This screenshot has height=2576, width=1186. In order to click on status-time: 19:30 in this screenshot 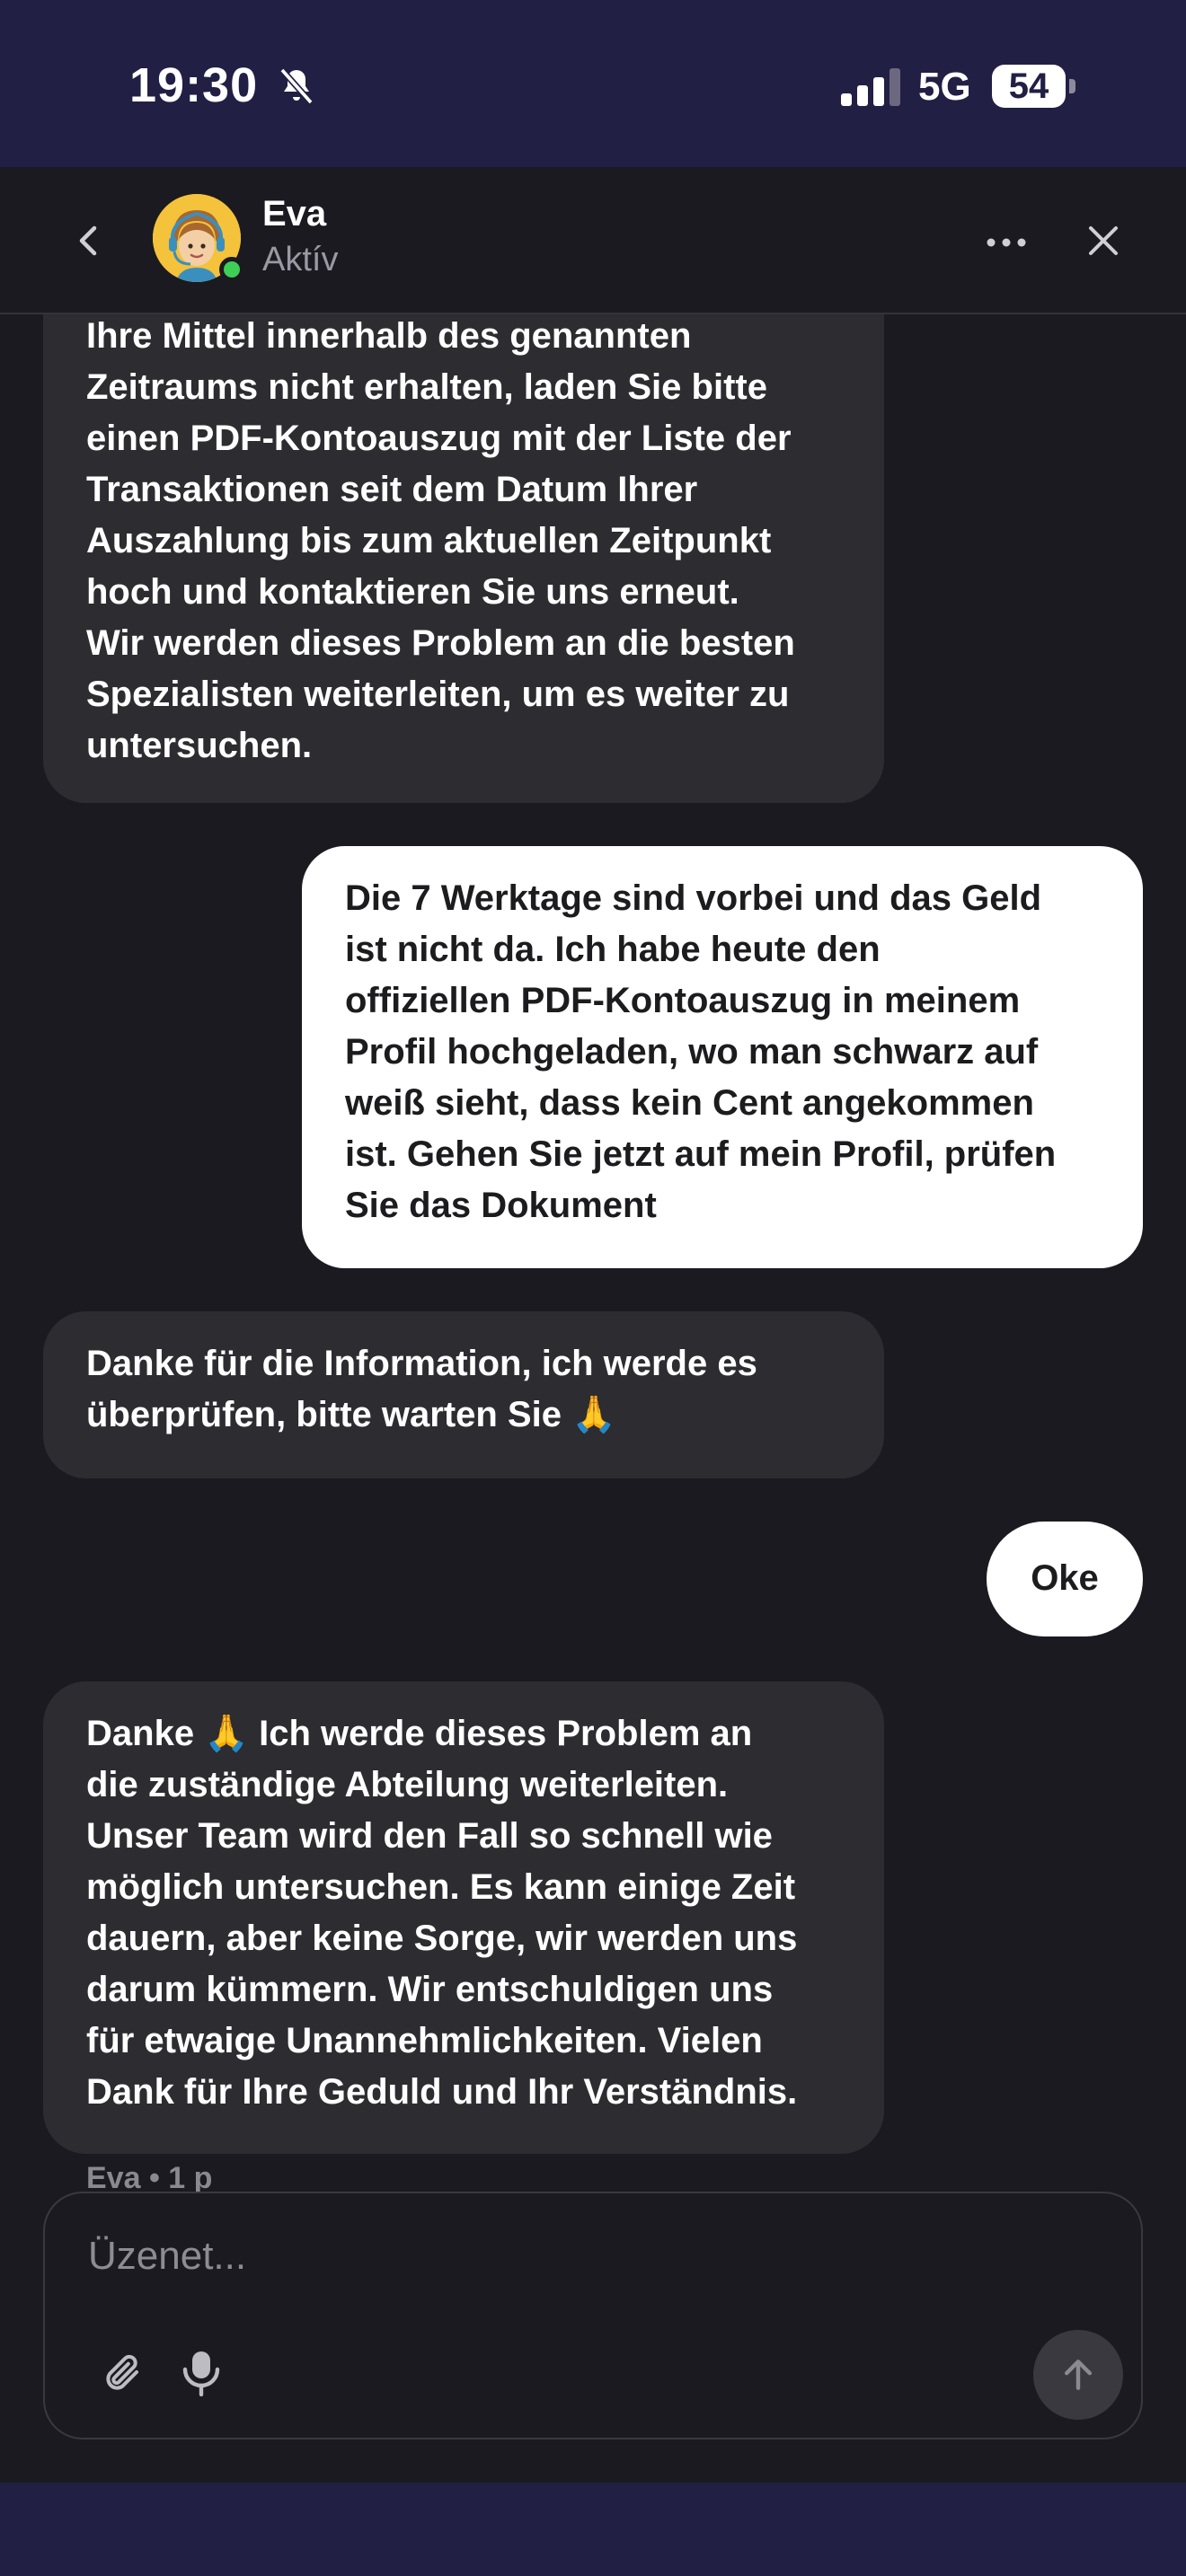, I will do `click(194, 85)`.